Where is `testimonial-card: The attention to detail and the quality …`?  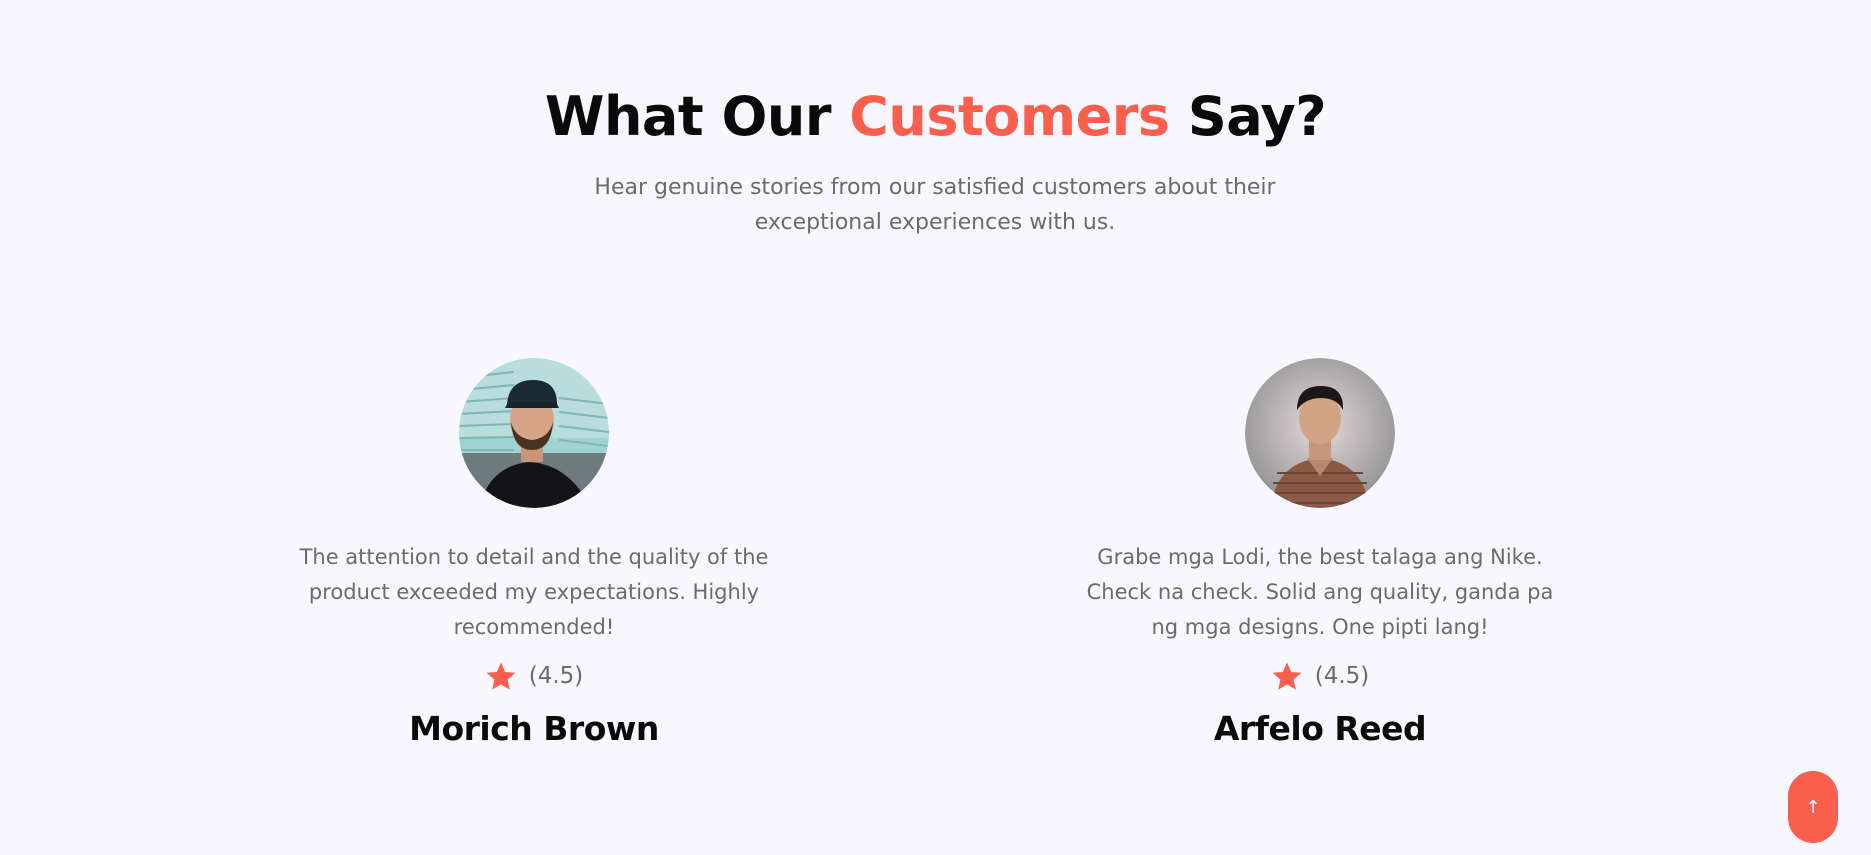 testimonial-card: The attention to detail and the quality … is located at coordinates (534, 554).